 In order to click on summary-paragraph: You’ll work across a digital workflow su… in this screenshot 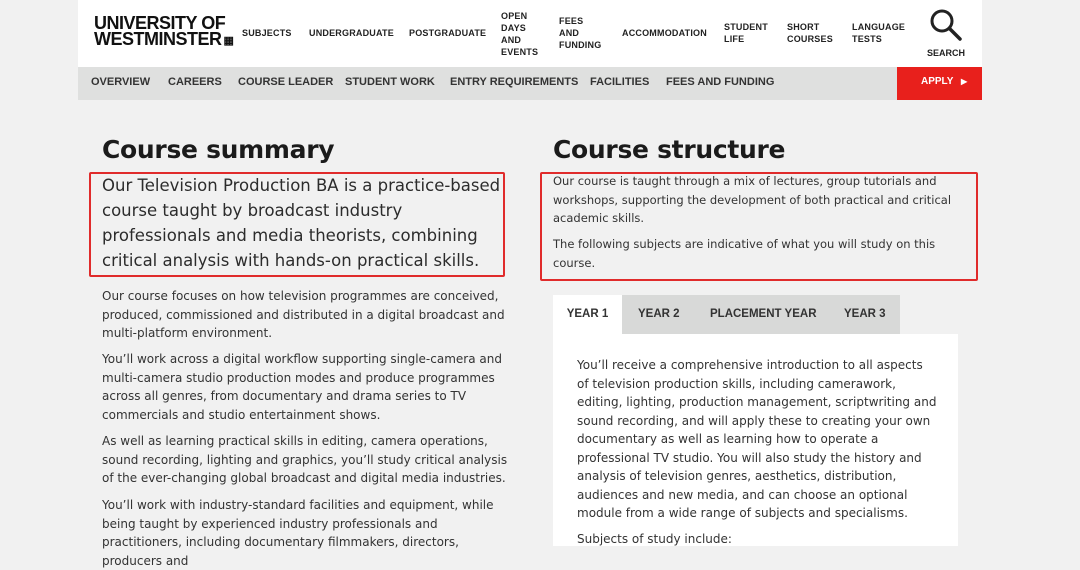, I will do `click(302, 387)`.